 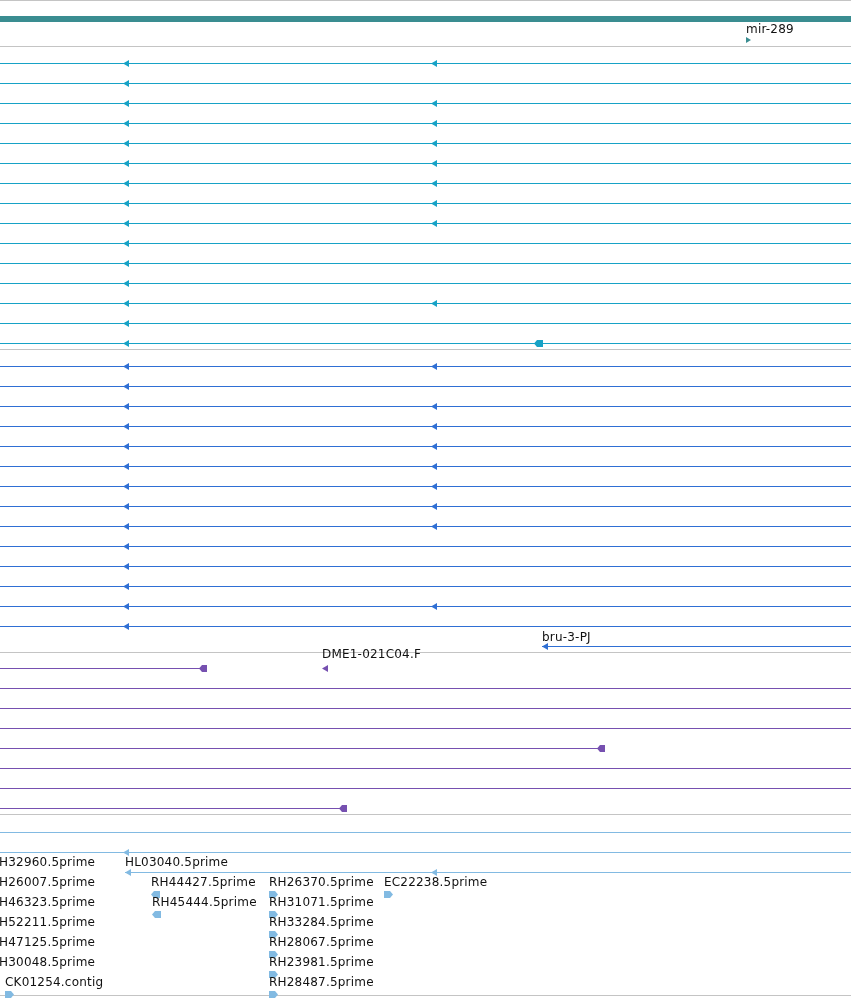 What do you see at coordinates (48, 882) in the screenshot?
I see `est-label: H26007.5prime` at bounding box center [48, 882].